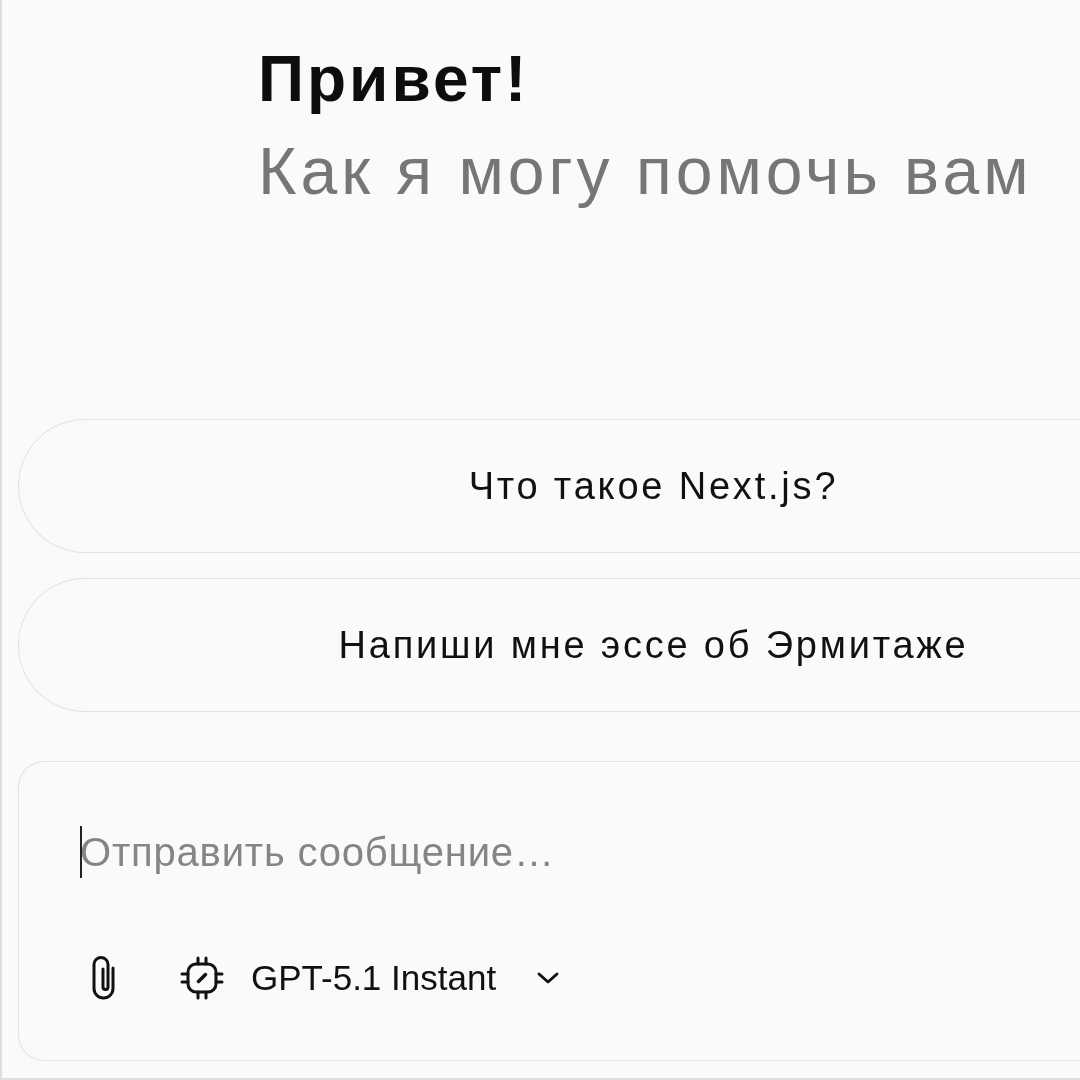  I want to click on suggestion-button: Что такое Next.js?, so click(549, 486).